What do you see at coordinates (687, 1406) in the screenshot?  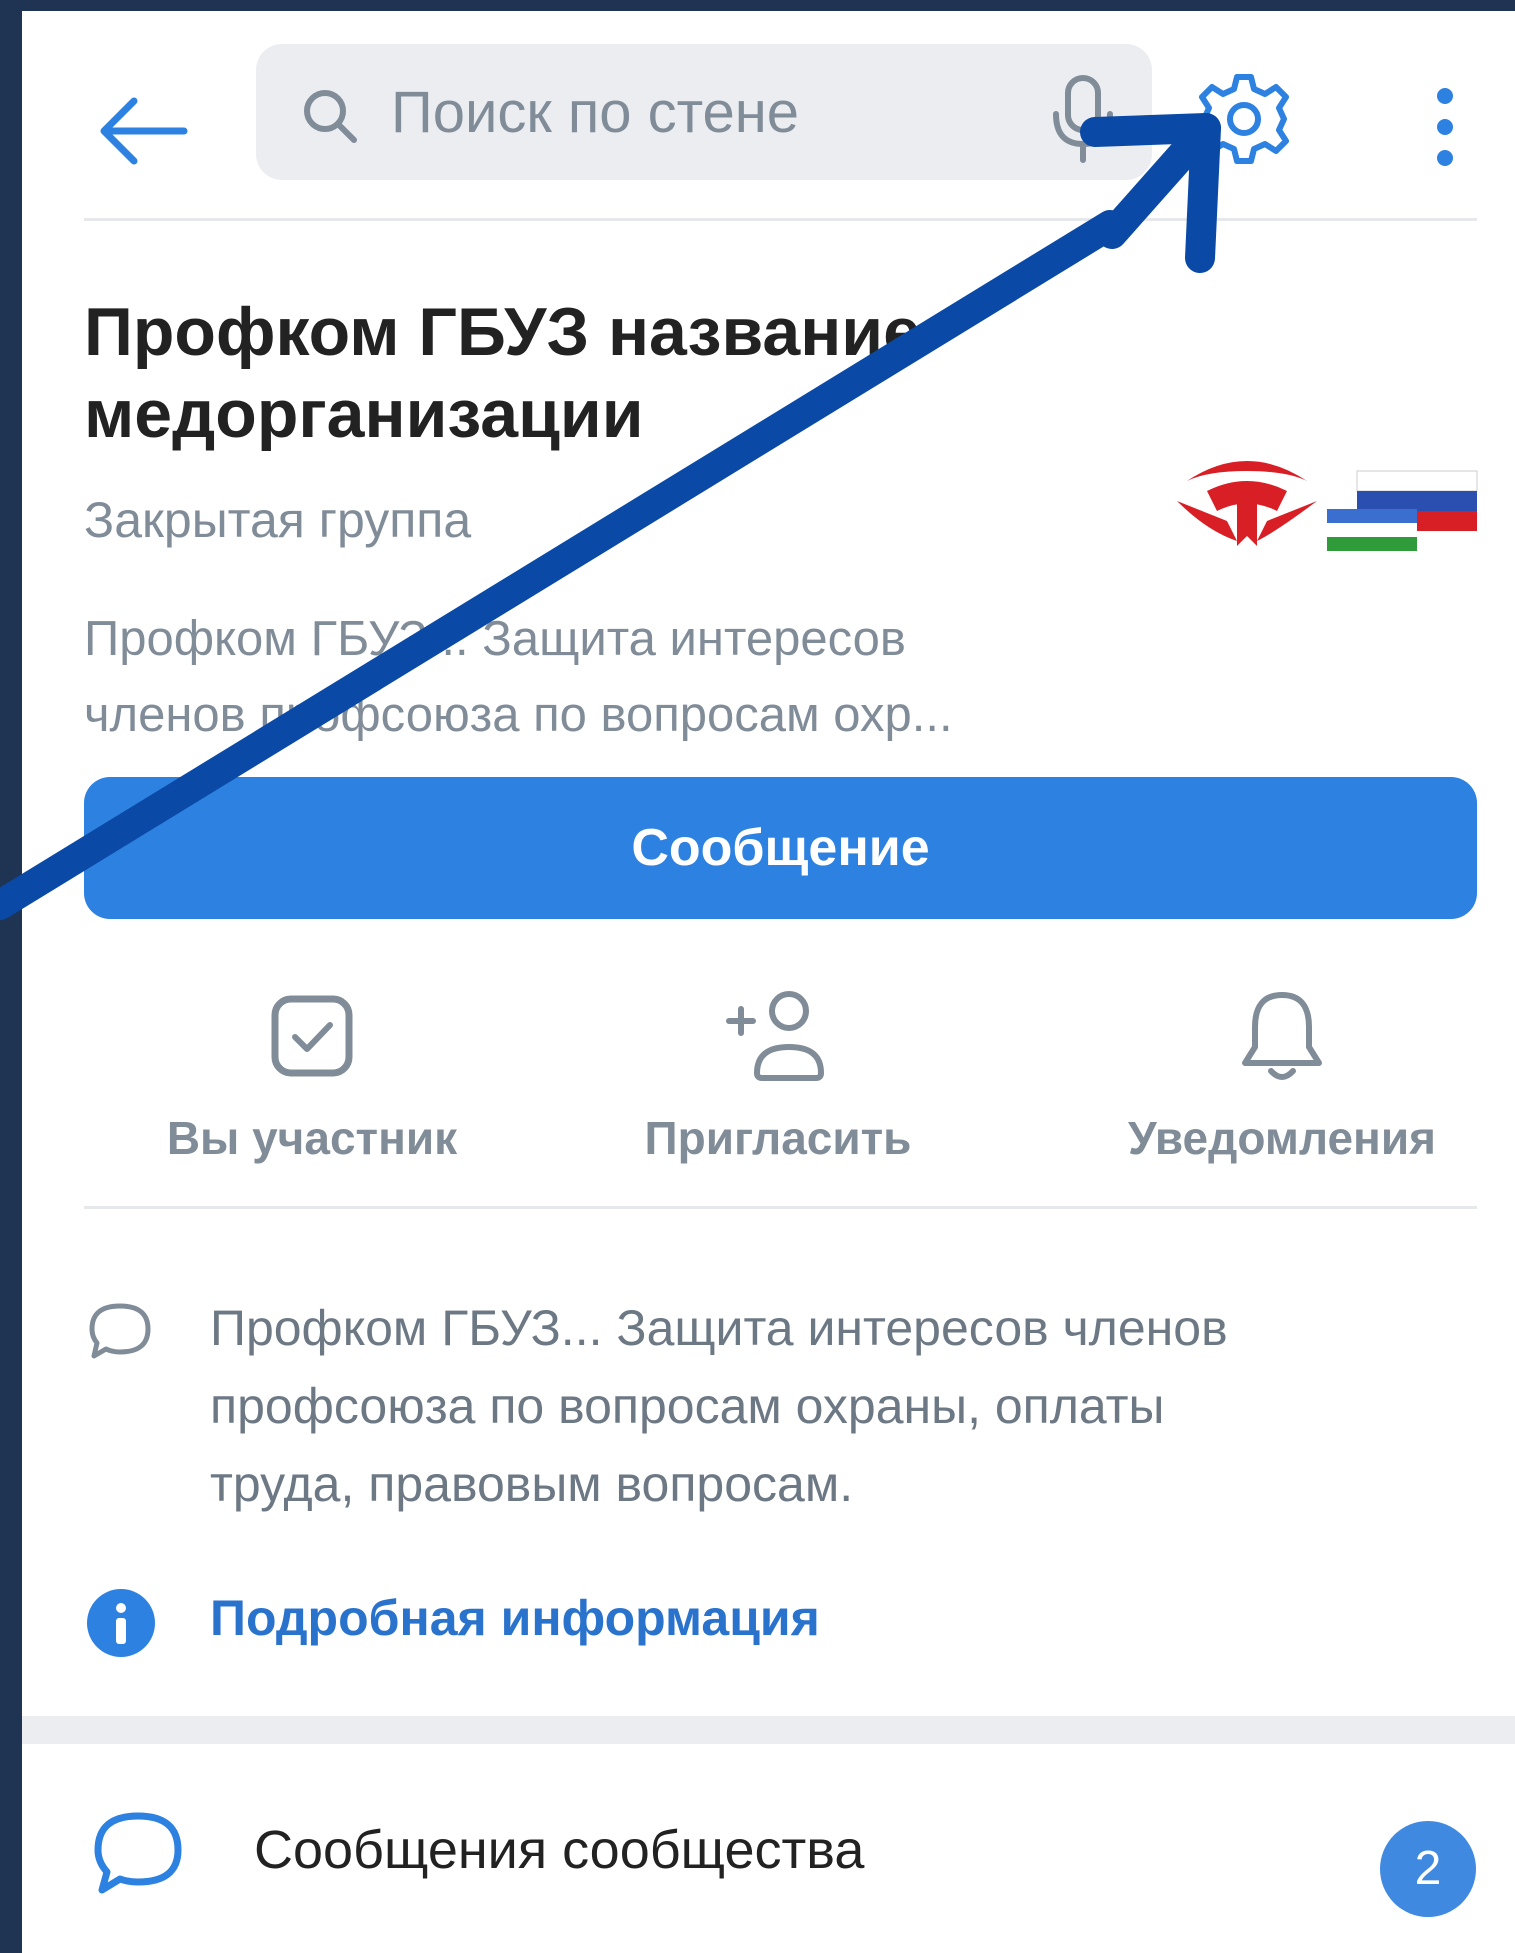 I see `about-line-2: профсоюза по вопросам охраны, оплаты` at bounding box center [687, 1406].